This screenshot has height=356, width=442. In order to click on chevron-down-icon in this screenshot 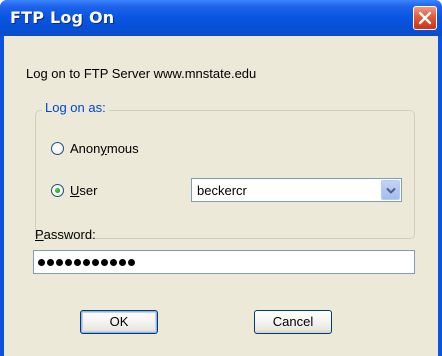, I will do `click(391, 190)`.